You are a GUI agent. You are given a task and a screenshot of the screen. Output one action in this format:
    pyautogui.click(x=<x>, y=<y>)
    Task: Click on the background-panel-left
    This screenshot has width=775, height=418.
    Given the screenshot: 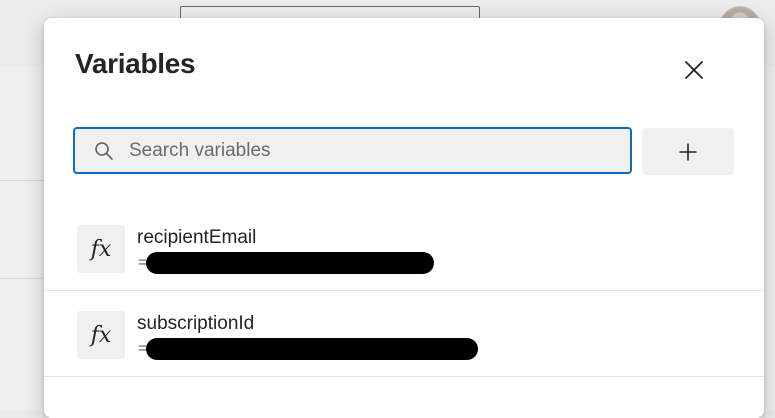 What is the action you would take?
    pyautogui.click(x=22, y=238)
    